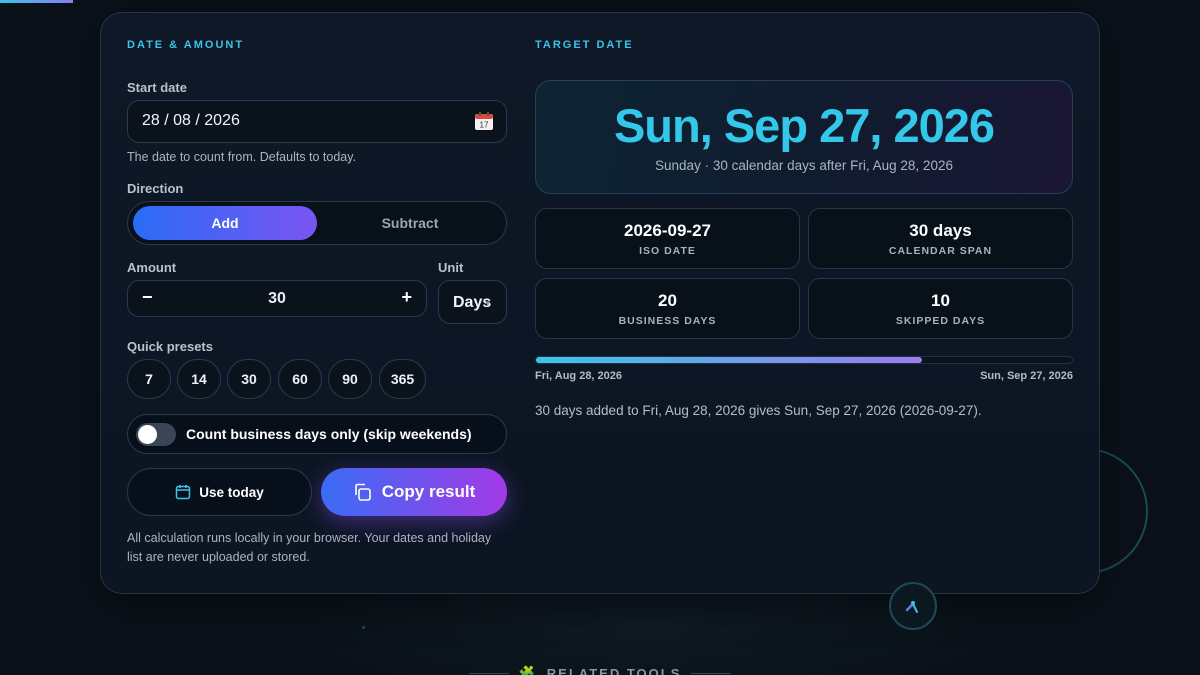  What do you see at coordinates (225, 223) in the screenshot?
I see `direction-add-button: Add` at bounding box center [225, 223].